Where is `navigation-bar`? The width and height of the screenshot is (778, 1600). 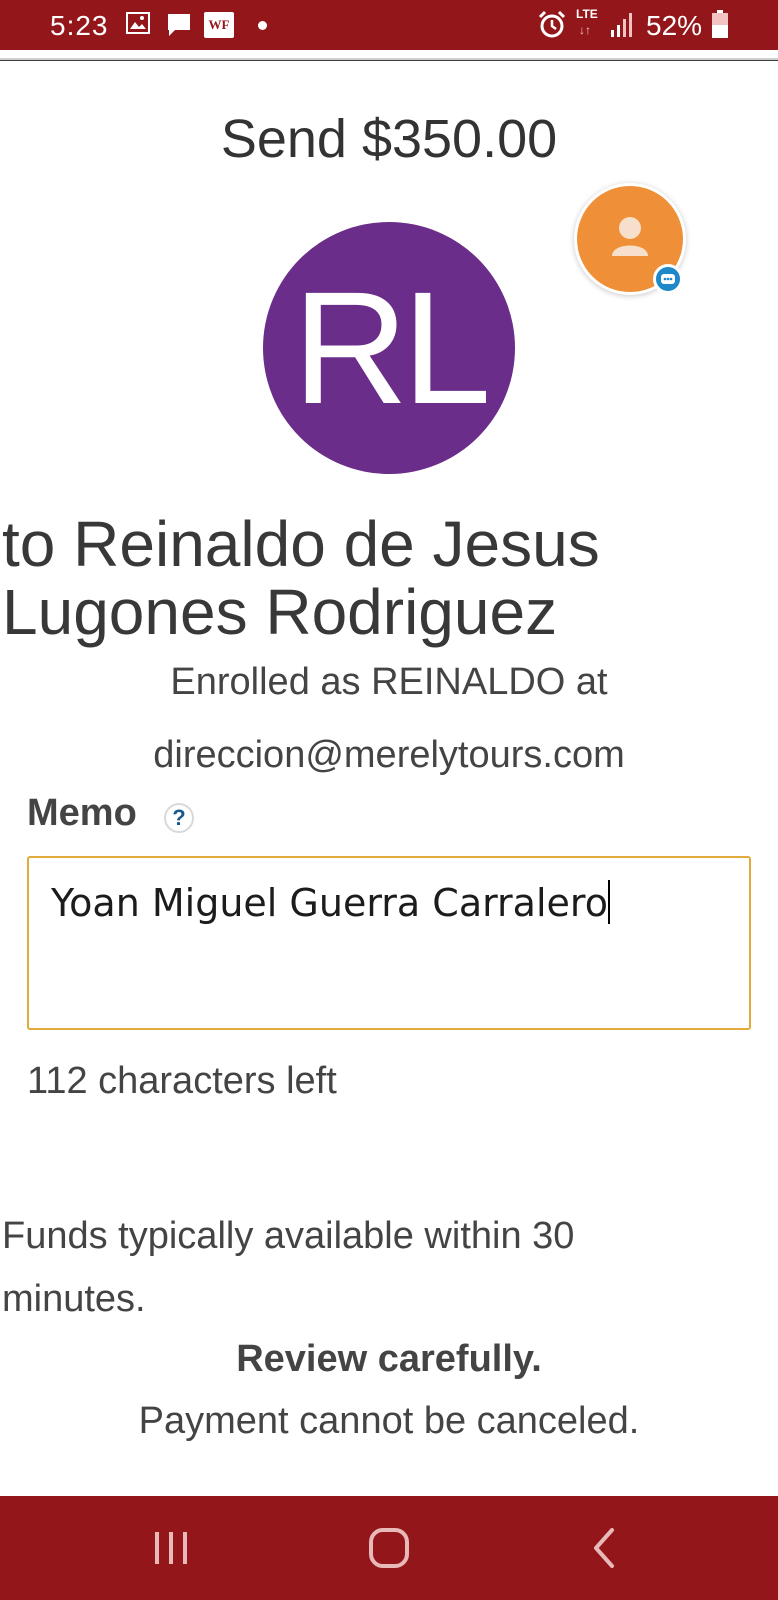 navigation-bar is located at coordinates (389, 1548).